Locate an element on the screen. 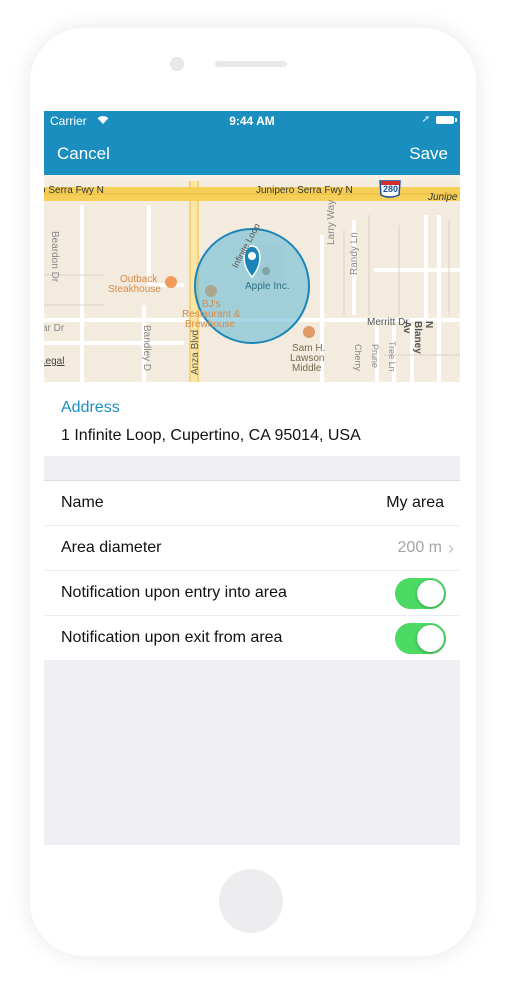 This screenshot has height=993, width=505. address-label: Address is located at coordinates (90, 407).